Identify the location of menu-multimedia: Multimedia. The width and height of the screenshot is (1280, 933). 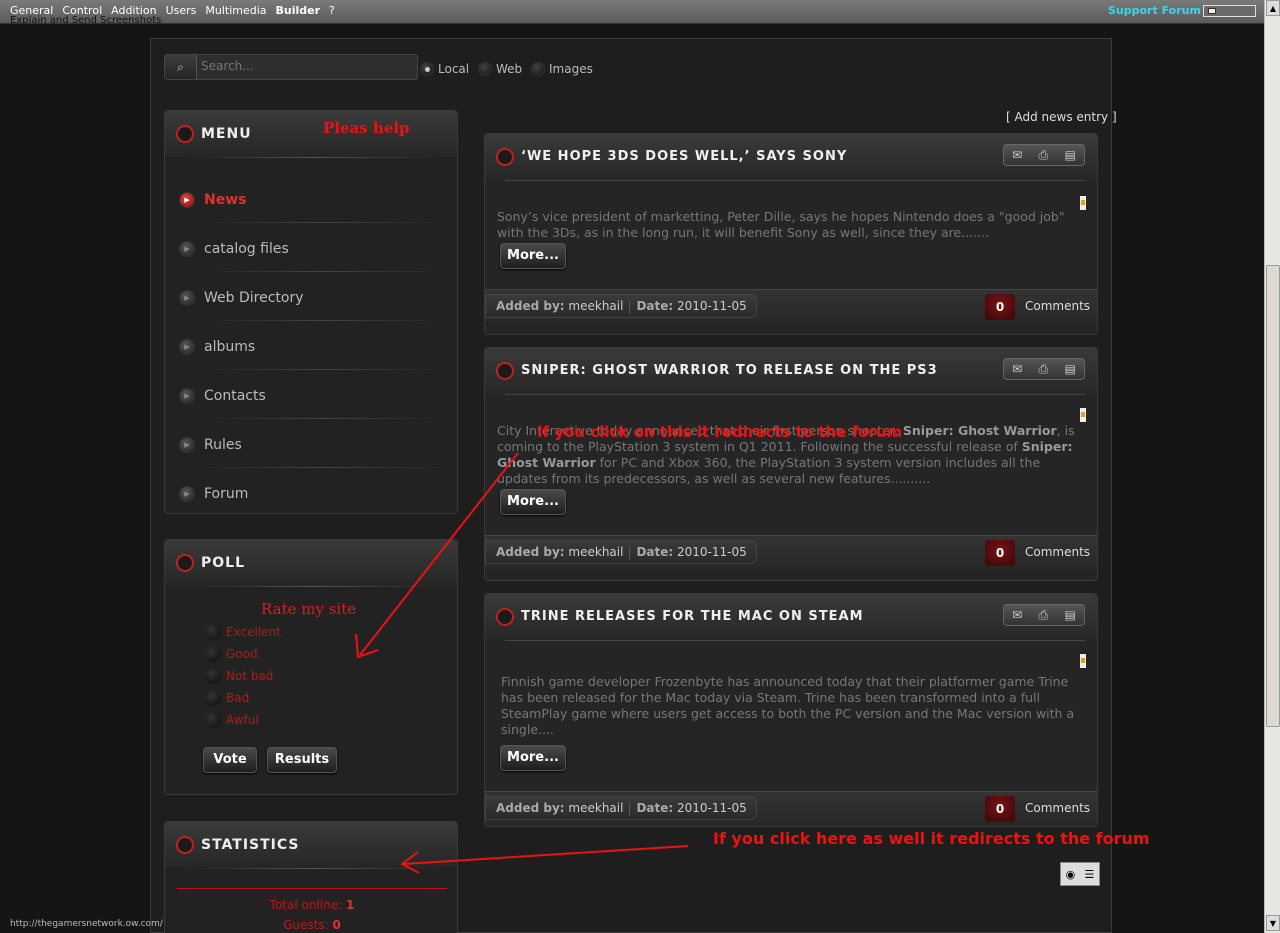
(235, 10).